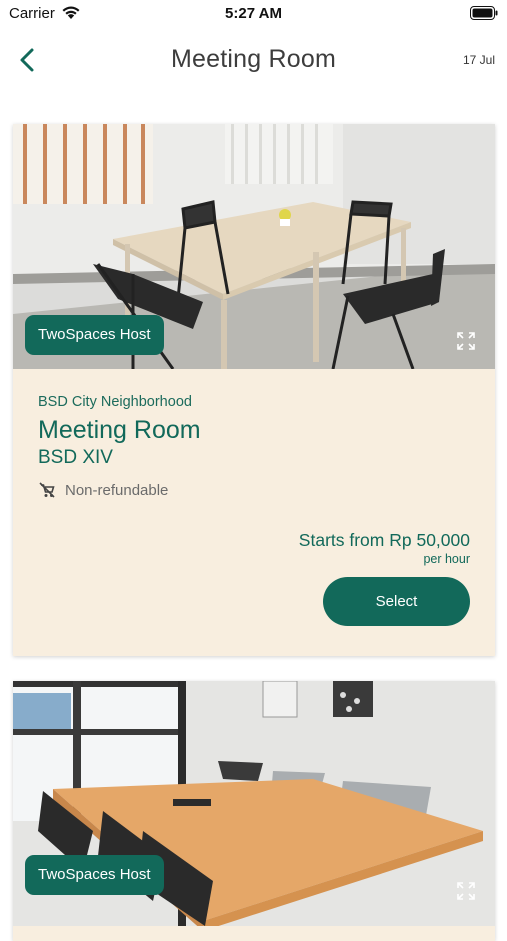  I want to click on page-title: Meeting Room, so click(253, 59).